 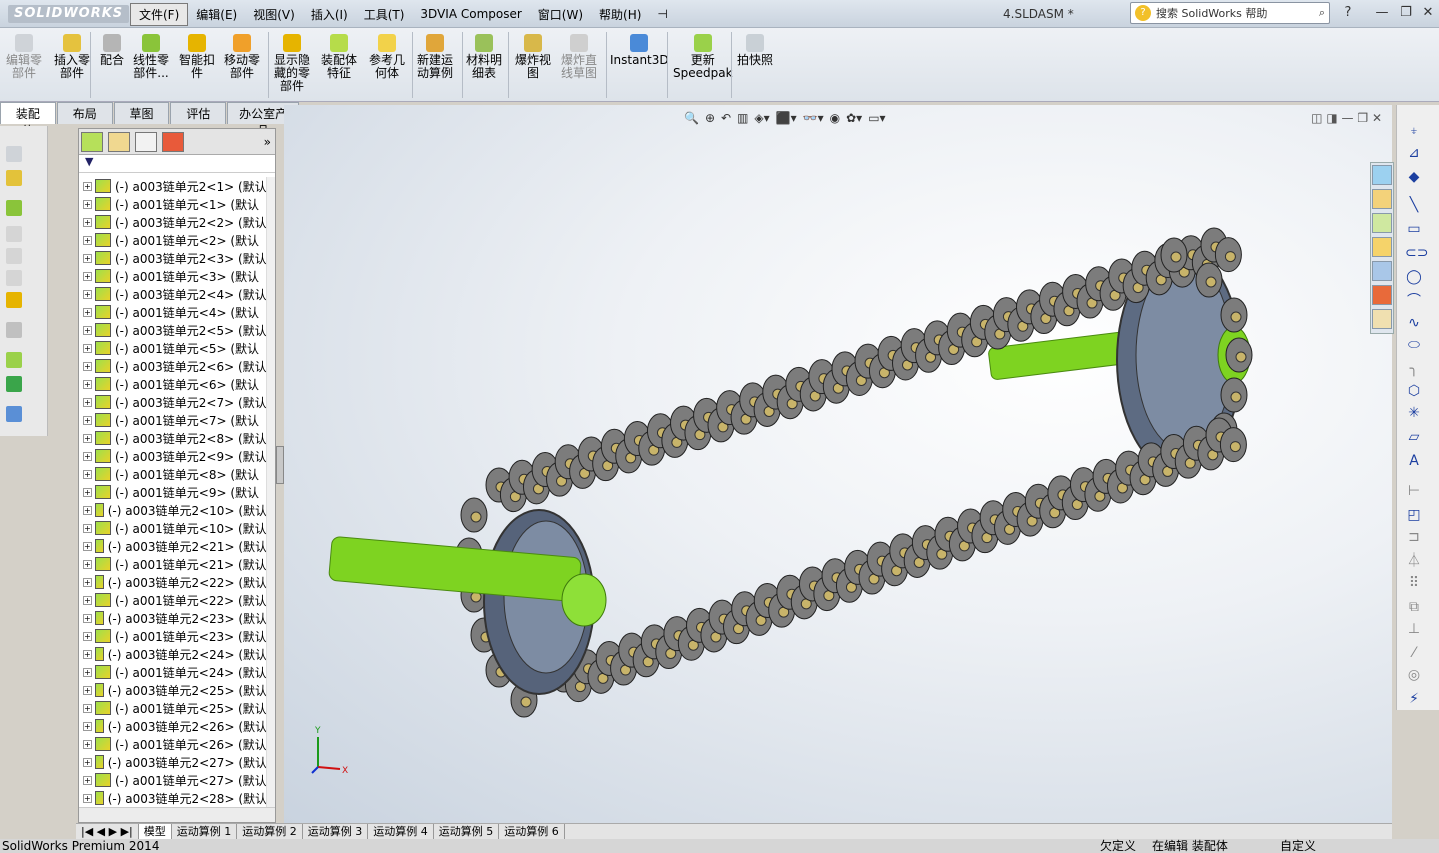 What do you see at coordinates (387, 57) in the screenshot?
I see `reference-geometry-button: 参考几 何体` at bounding box center [387, 57].